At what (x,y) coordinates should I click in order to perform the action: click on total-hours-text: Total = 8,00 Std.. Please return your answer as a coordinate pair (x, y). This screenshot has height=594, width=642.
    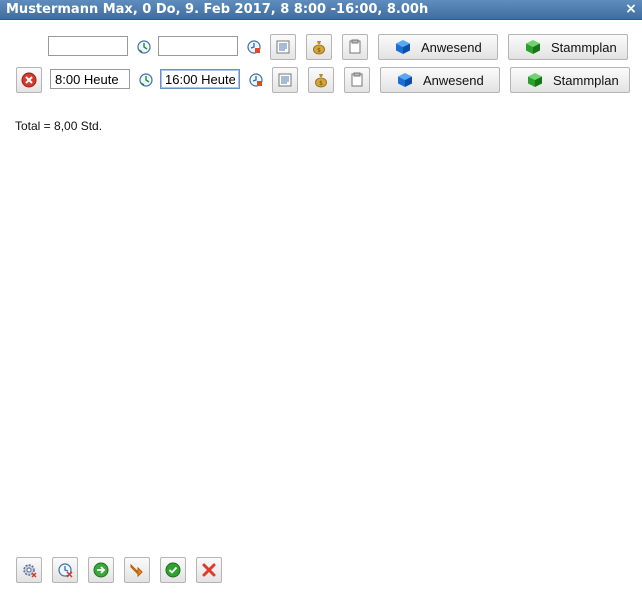
    Looking at the image, I should click on (59, 126).